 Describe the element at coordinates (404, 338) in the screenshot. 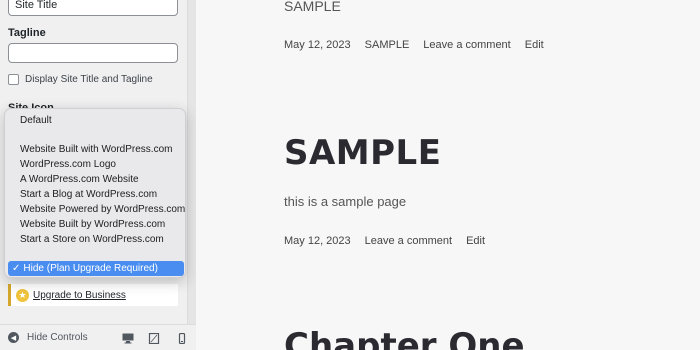

I see `next-post-heading: Chapter One` at that location.